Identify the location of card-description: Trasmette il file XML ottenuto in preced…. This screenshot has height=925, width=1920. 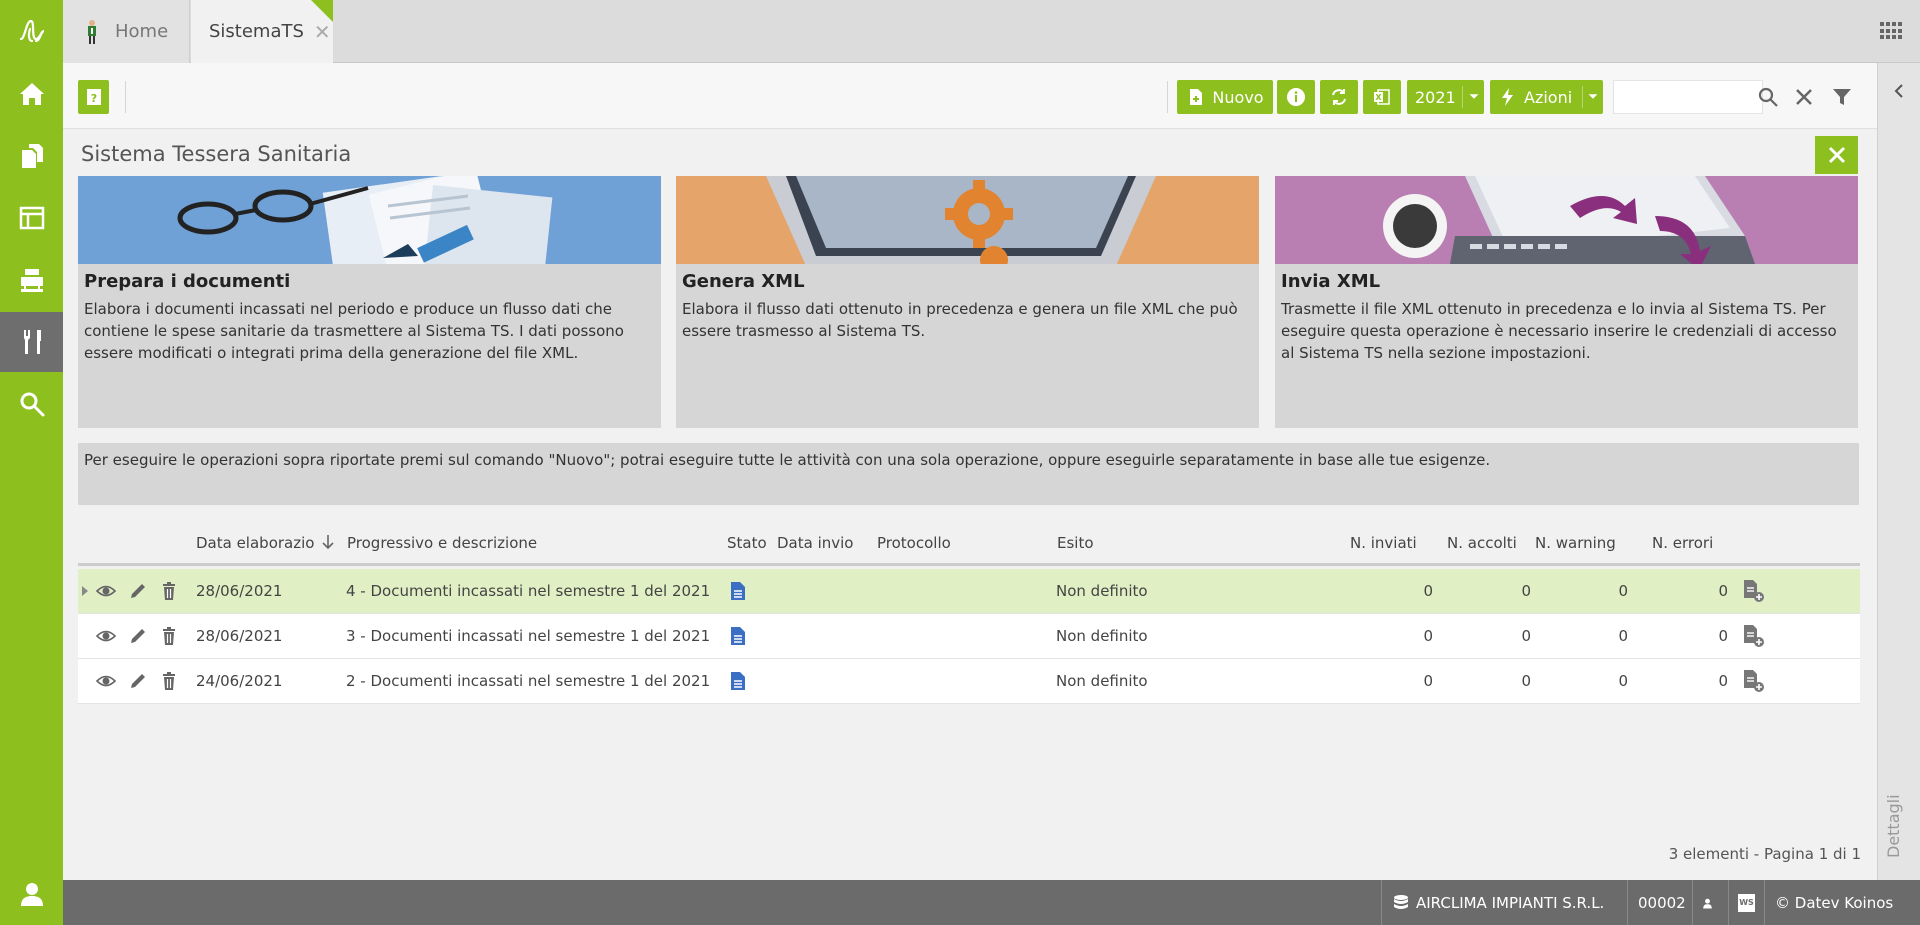
(1559, 331).